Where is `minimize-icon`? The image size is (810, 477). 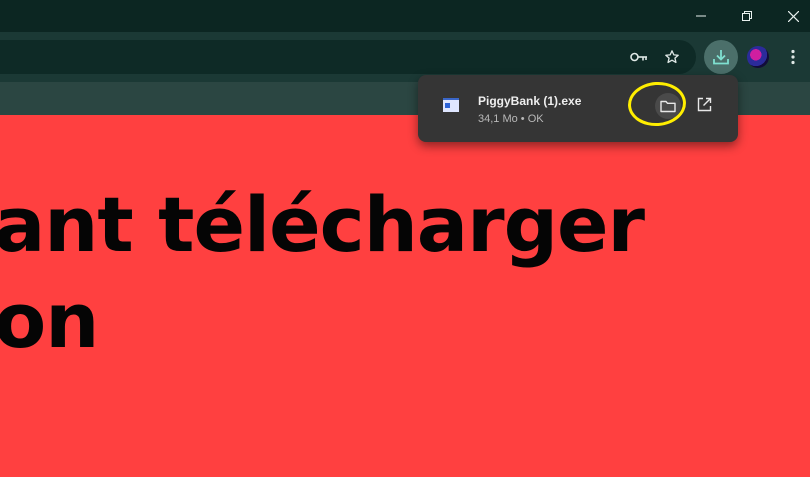 minimize-icon is located at coordinates (701, 16).